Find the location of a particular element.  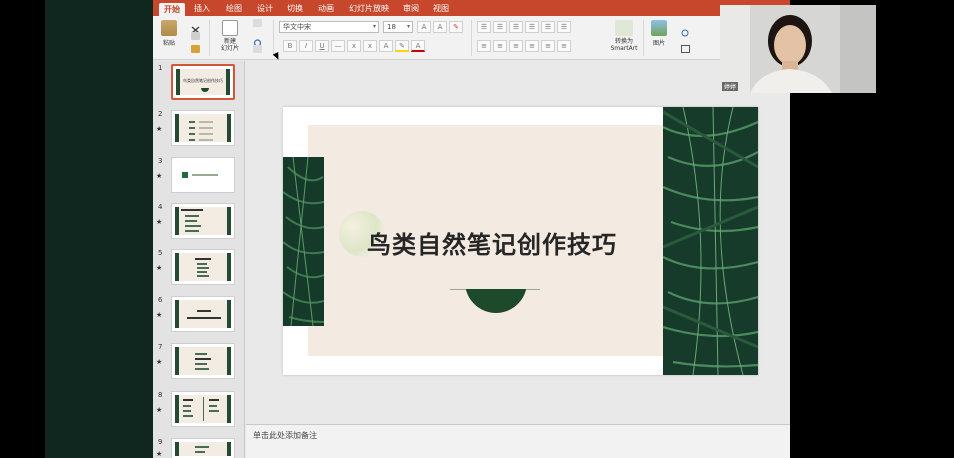

increase-indent-icon: ☰ is located at coordinates (532, 27).